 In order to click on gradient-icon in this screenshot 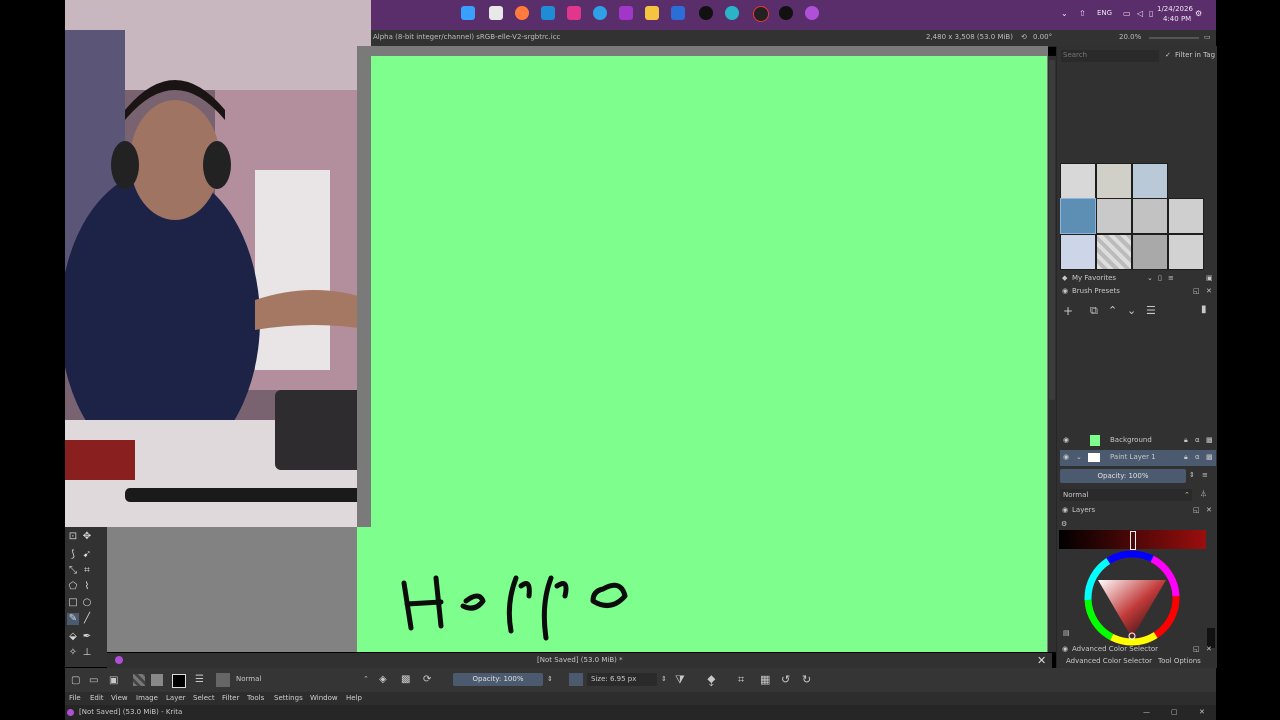, I will do `click(139, 680)`.